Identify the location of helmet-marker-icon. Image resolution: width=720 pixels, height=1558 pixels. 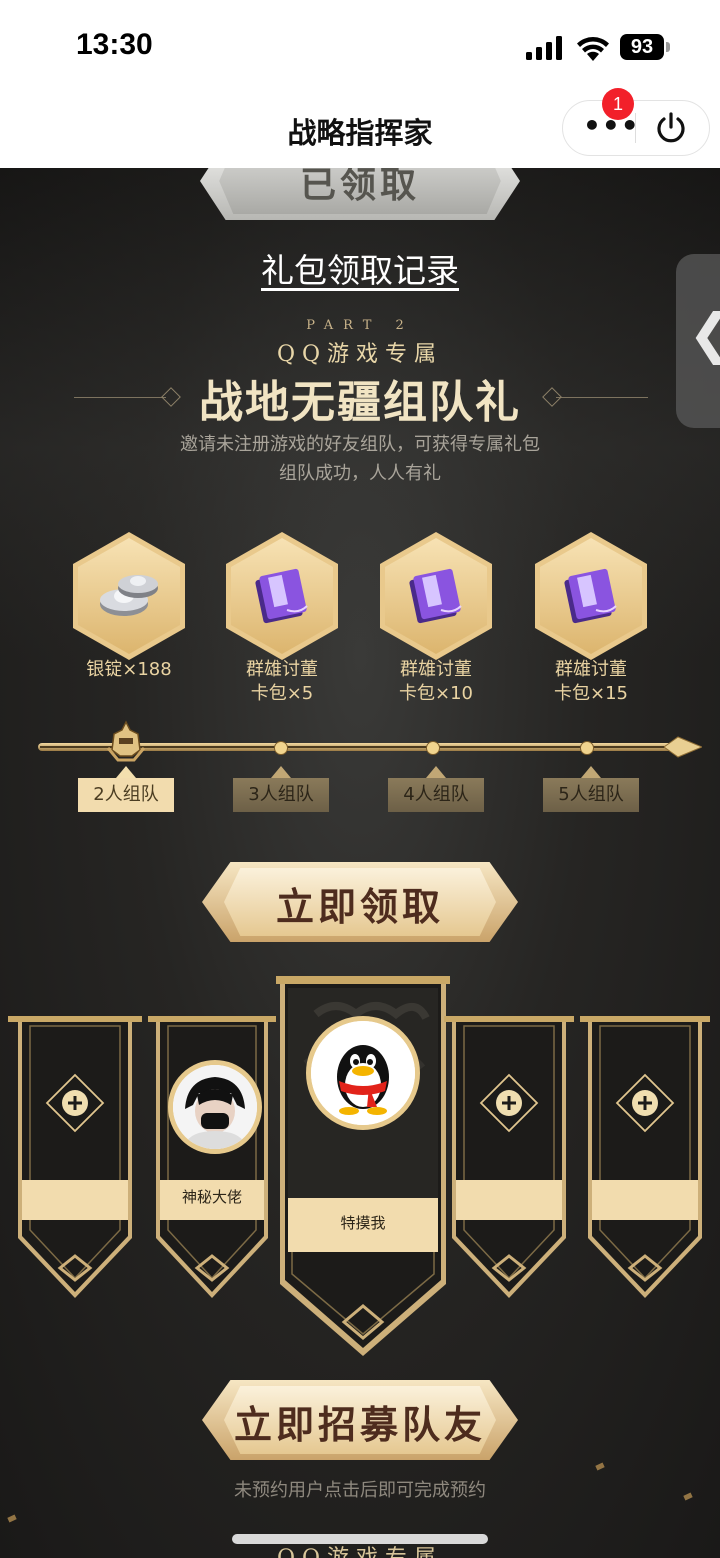
(126, 741).